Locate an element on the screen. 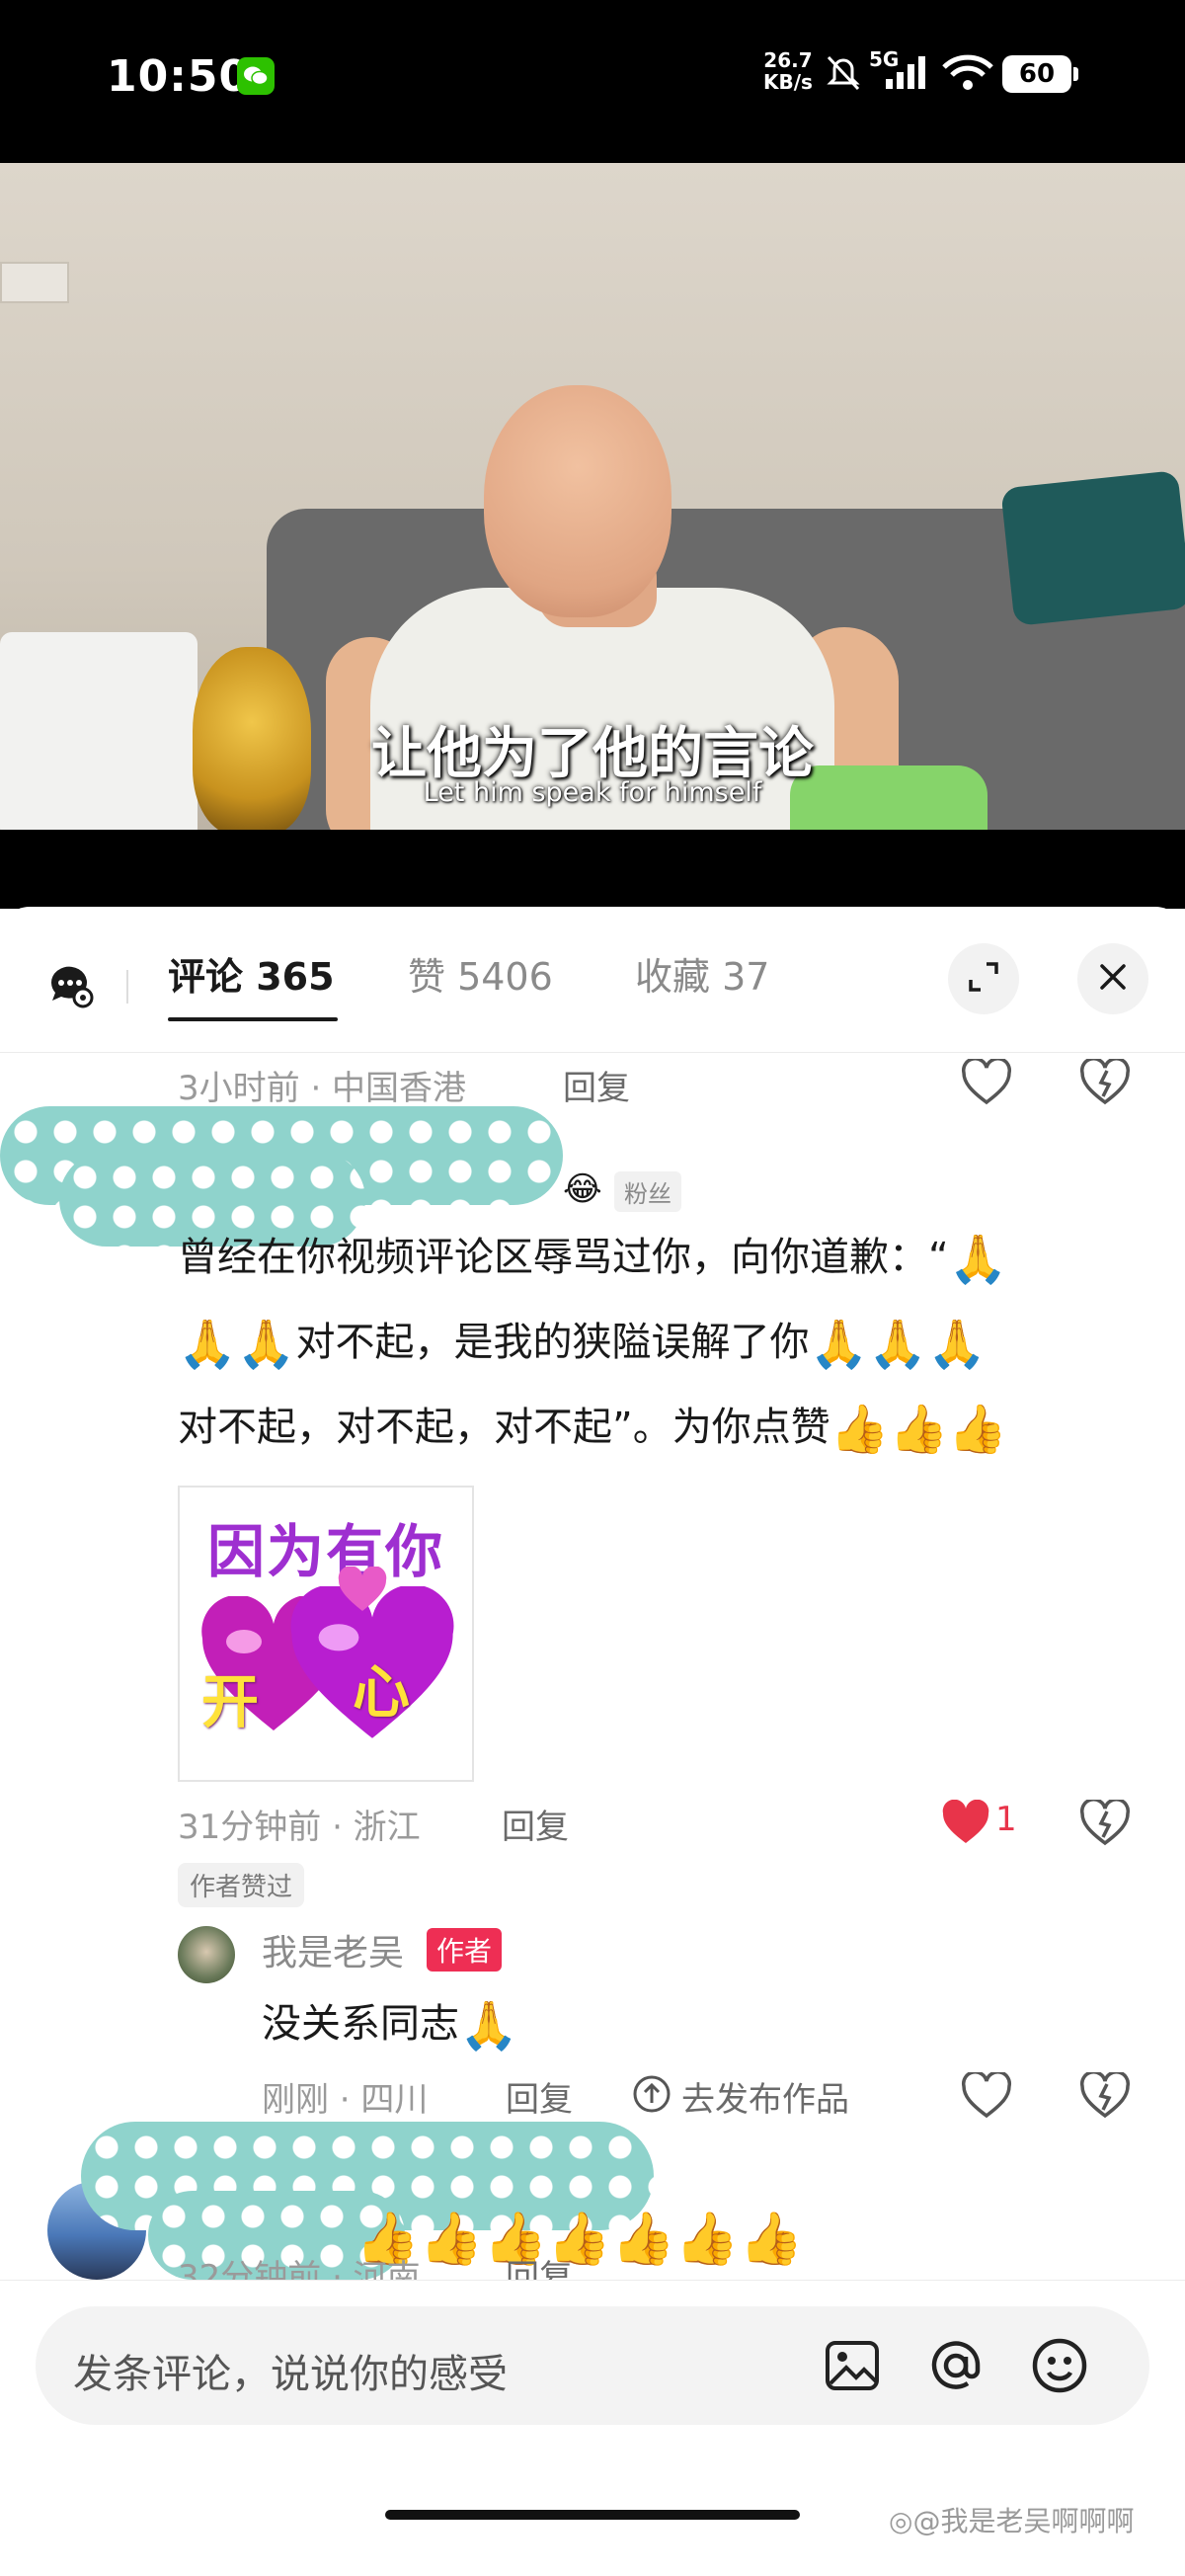 The height and width of the screenshot is (2576, 1185). comment-line-1: 曾经在你视频评论区辱骂过你，向你道歉：“ is located at coordinates (563, 1257).